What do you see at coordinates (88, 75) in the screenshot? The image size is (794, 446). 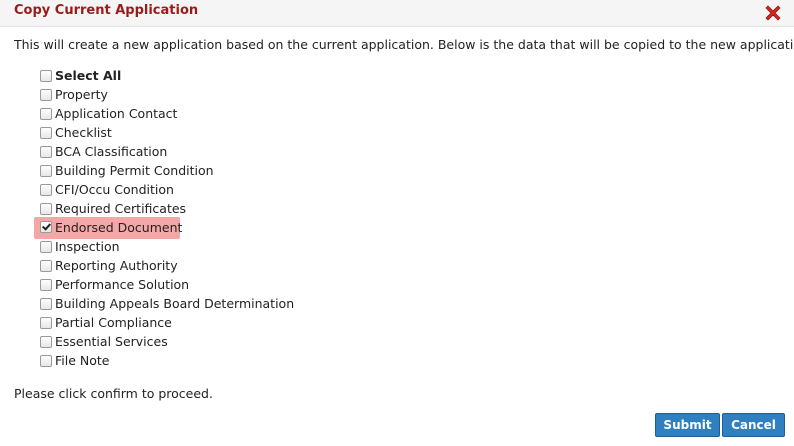 I see `checkbox-label: Select All` at bounding box center [88, 75].